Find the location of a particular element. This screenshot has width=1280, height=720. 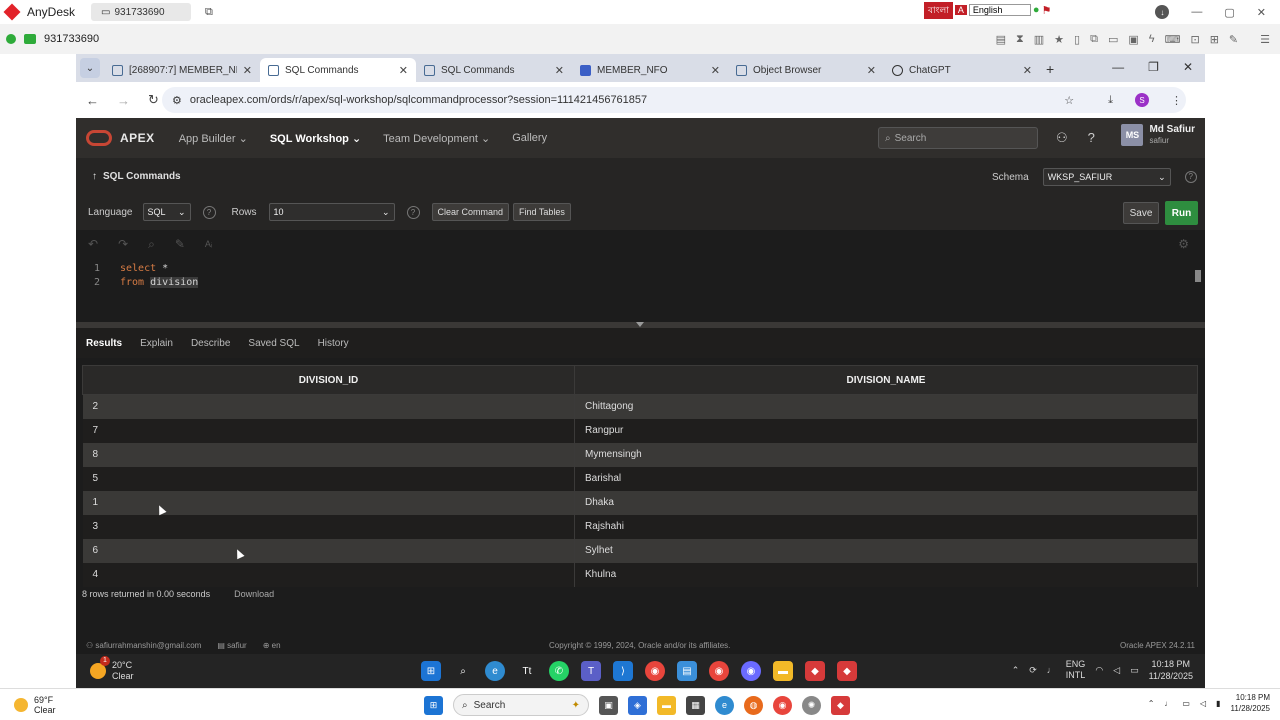

schema-help-icon: ? is located at coordinates (1190, 177).